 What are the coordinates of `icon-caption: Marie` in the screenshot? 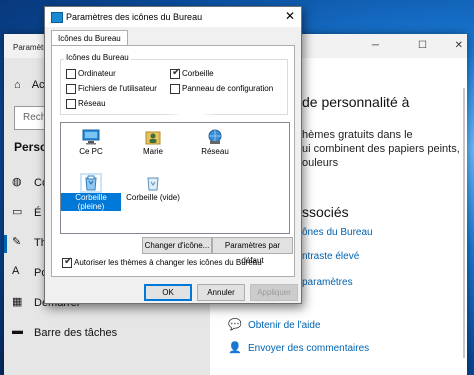 It's located at (152, 151).